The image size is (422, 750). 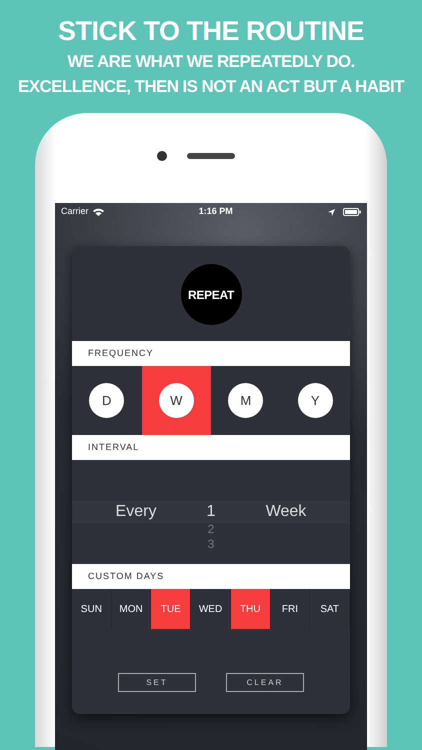 I want to click on camera-icon, so click(x=162, y=156).